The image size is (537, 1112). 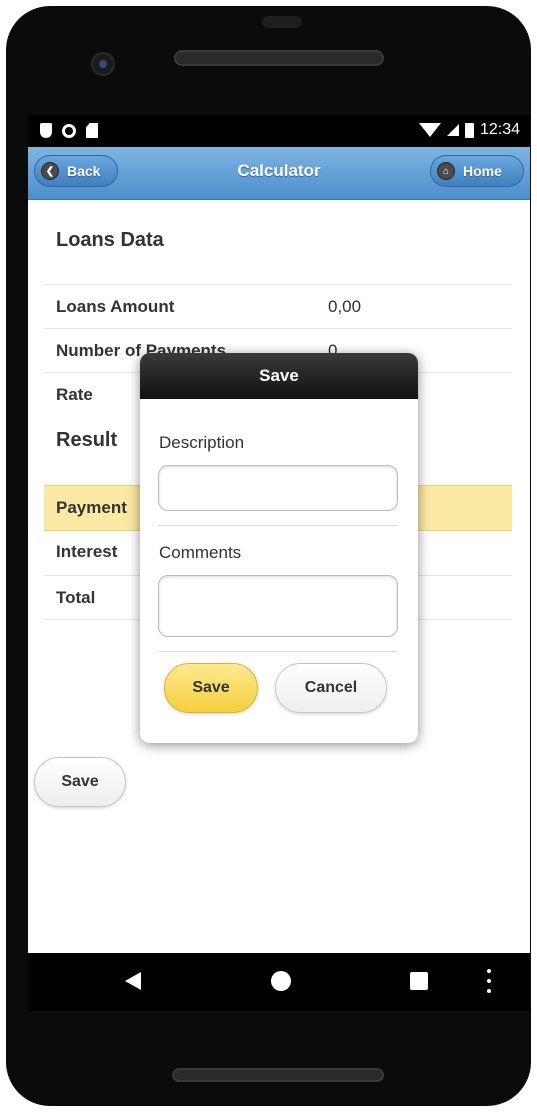 I want to click on loans-amount-label: Loans Amount, so click(x=115, y=306).